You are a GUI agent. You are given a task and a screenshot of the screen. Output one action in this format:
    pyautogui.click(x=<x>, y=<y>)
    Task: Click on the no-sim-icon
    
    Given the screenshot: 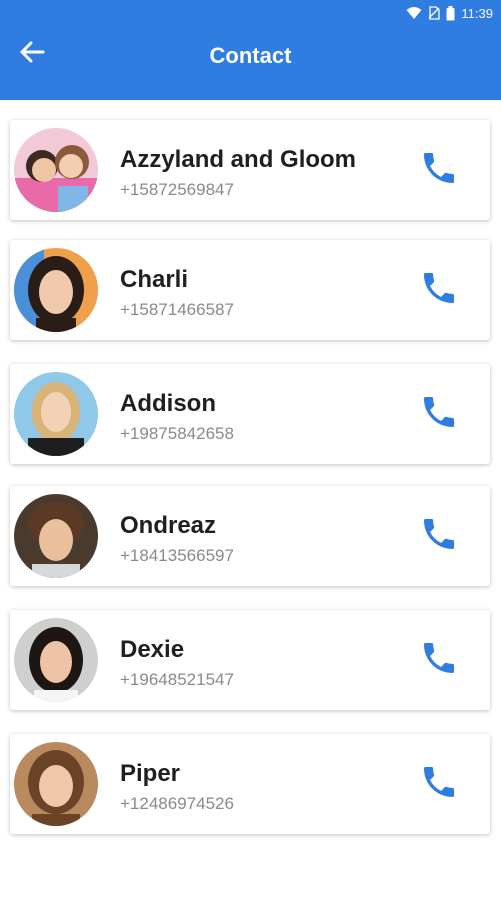 What is the action you would take?
    pyautogui.click(x=434, y=13)
    